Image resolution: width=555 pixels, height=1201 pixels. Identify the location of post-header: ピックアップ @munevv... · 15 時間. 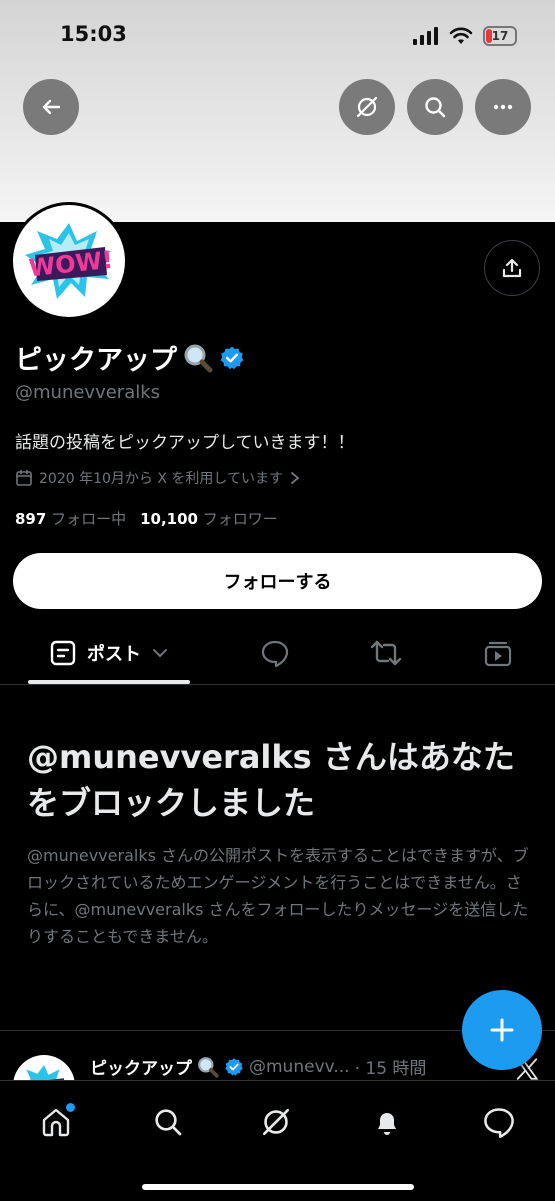
(258, 1067).